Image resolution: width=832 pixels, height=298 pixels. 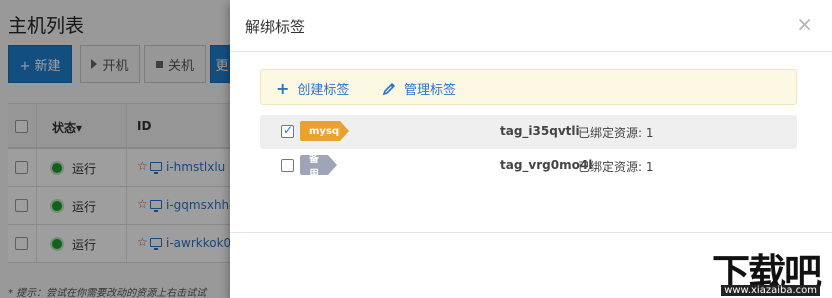 I want to click on pencil-icon, so click(x=389, y=88).